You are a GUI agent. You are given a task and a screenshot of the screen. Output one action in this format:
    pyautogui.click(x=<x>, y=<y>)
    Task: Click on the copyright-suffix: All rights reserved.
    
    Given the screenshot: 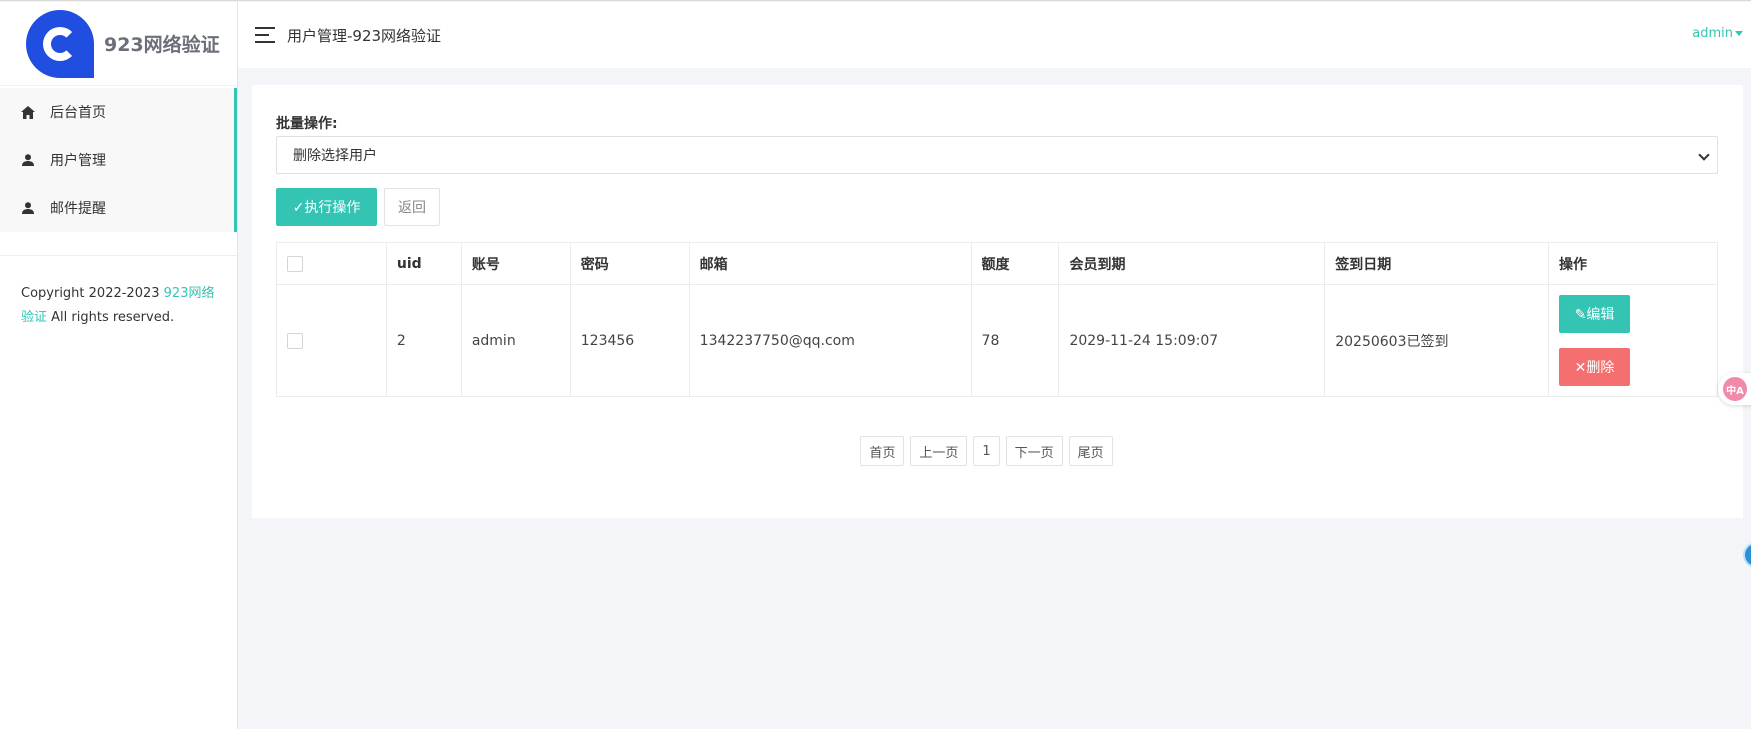 What is the action you would take?
    pyautogui.click(x=111, y=317)
    